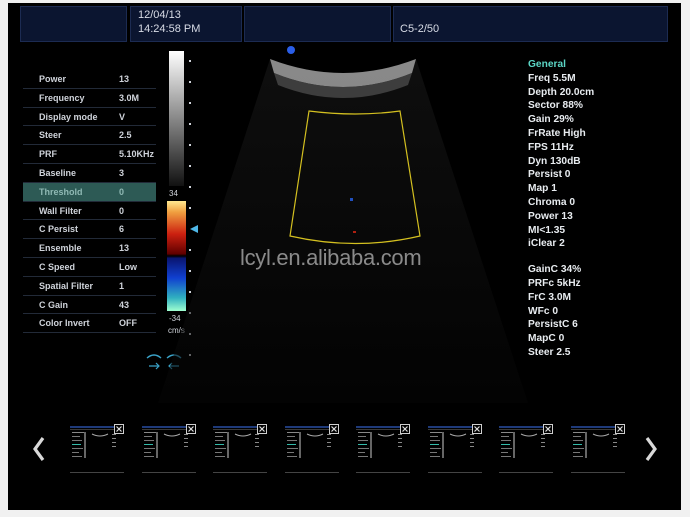 This screenshot has width=690, height=517. I want to click on param-line: PRFc 5kHz, so click(554, 283).